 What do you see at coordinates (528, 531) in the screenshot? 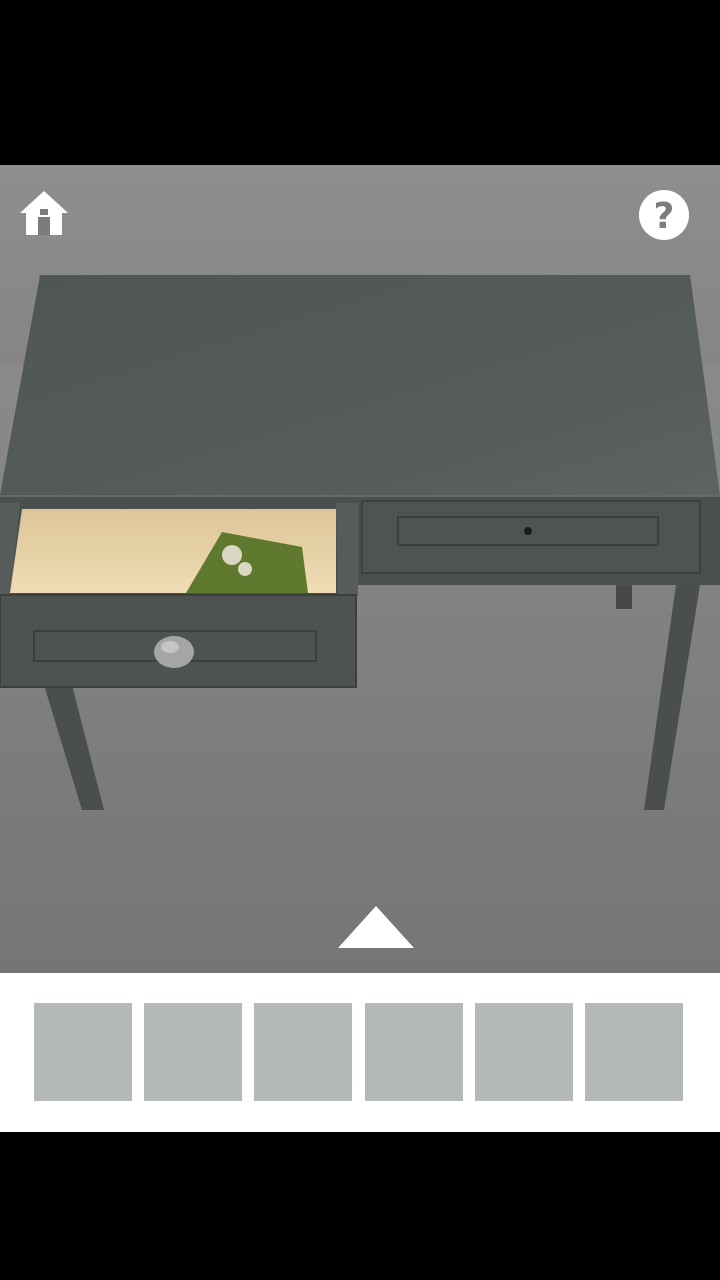
I see `keyhole-icon` at bounding box center [528, 531].